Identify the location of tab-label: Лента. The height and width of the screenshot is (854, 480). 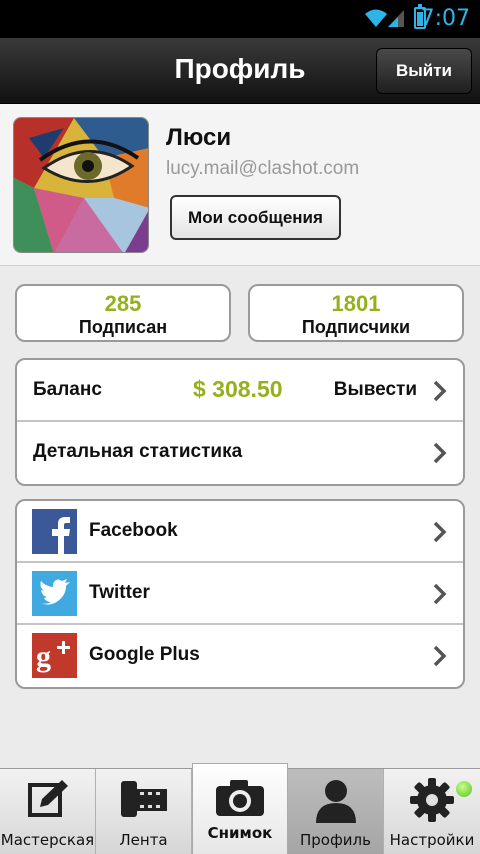
(143, 840).